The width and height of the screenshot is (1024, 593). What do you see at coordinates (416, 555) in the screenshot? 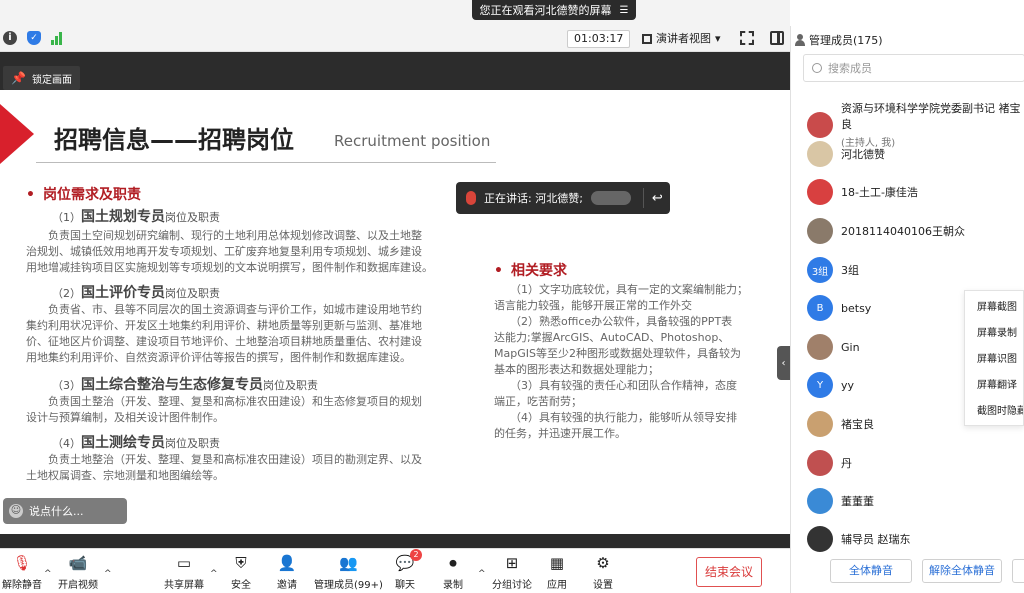
I see `chat-badge: 2` at bounding box center [416, 555].